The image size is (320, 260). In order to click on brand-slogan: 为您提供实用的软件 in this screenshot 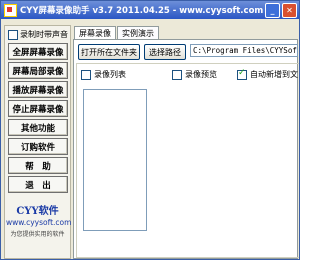, I will do `click(37, 234)`.